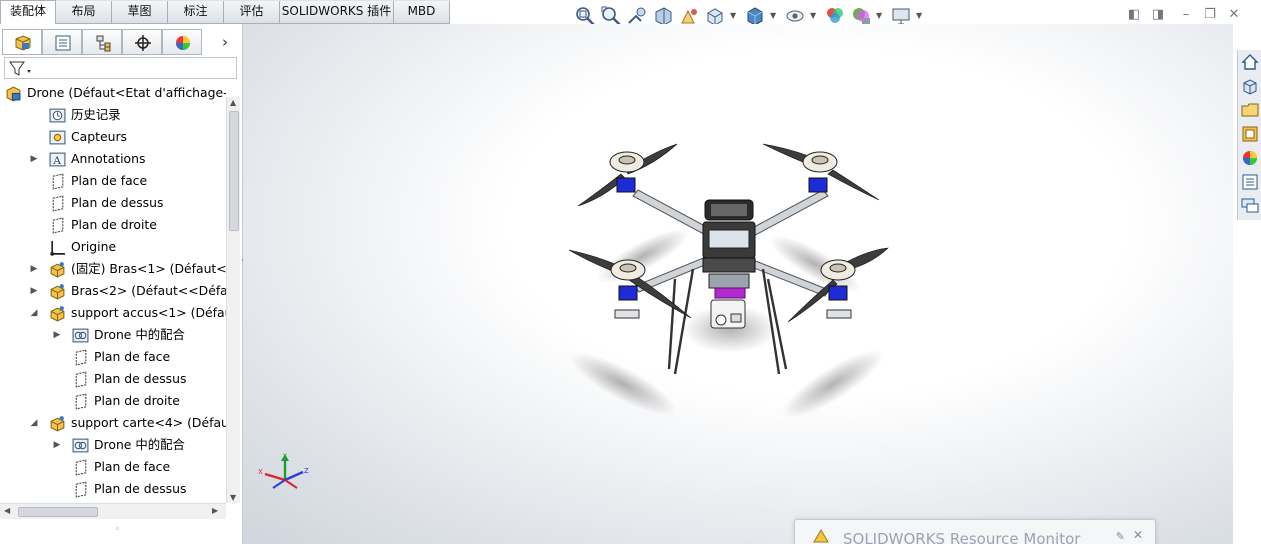  Describe the element at coordinates (1158, 15) in the screenshot. I see `collapse-right-icon: ◨` at that location.